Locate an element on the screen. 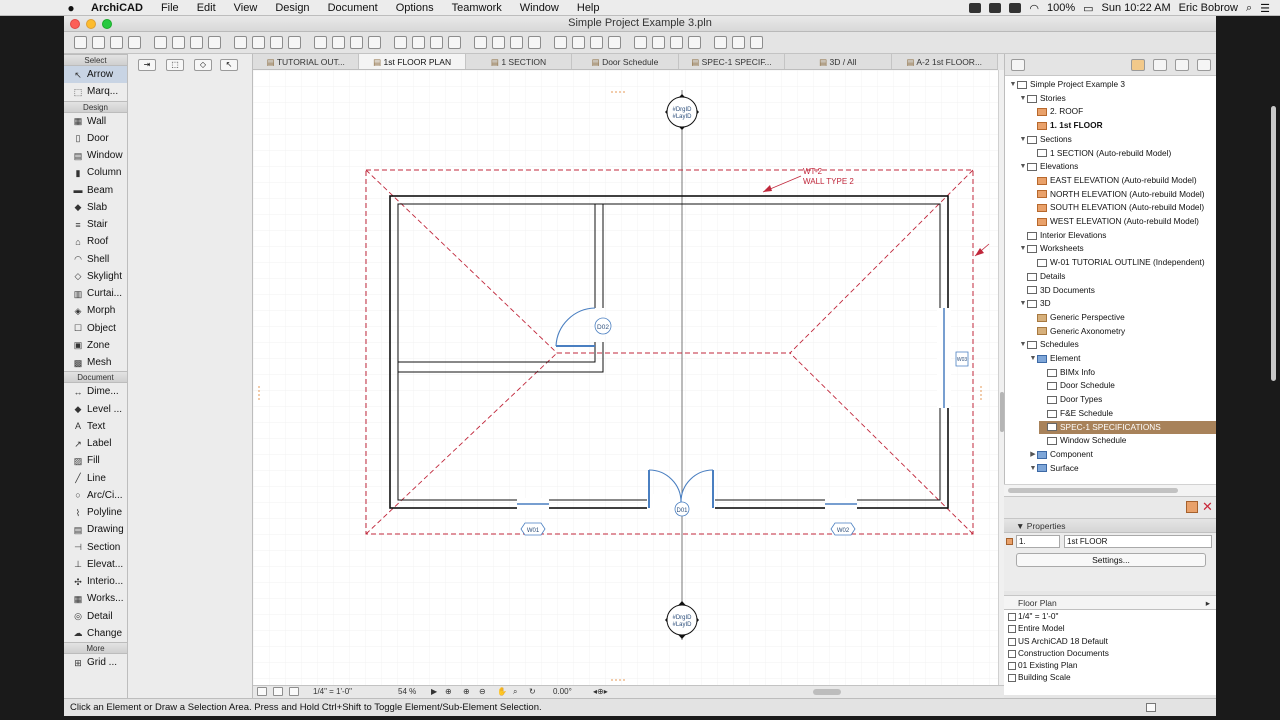  scroll-thumb is located at coordinates (1093, 490).